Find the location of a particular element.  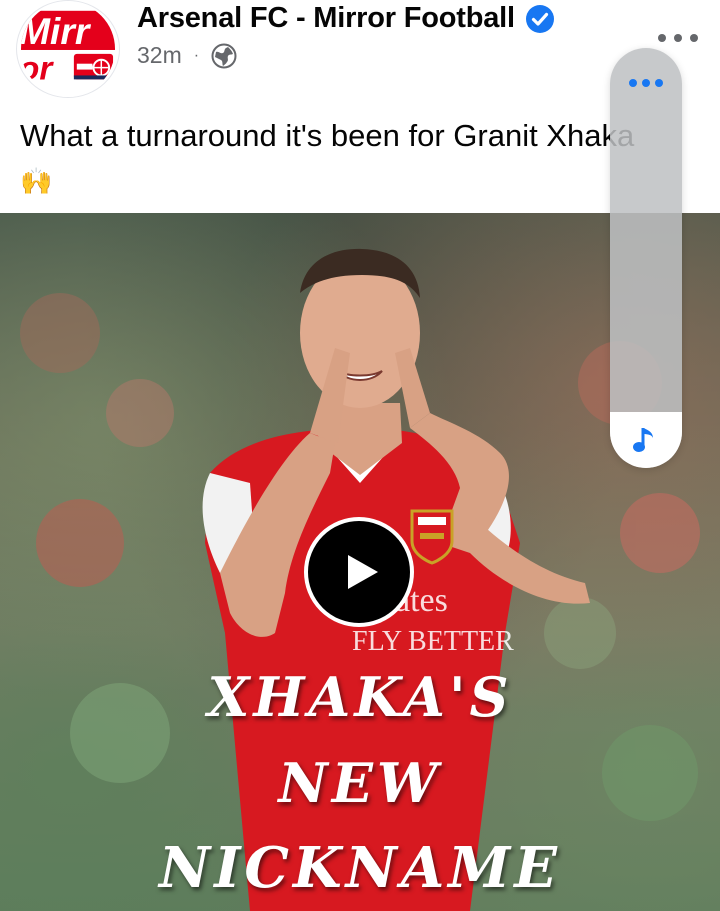

globe-icon is located at coordinates (224, 55).